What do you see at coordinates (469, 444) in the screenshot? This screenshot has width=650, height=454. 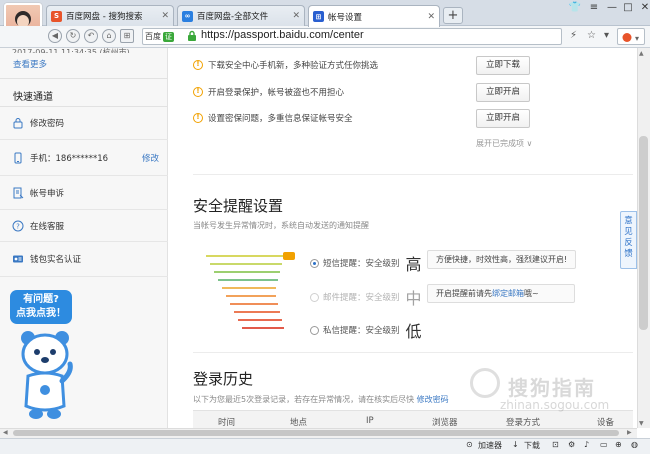 I see `accelerator-icon: ⊙` at bounding box center [469, 444].